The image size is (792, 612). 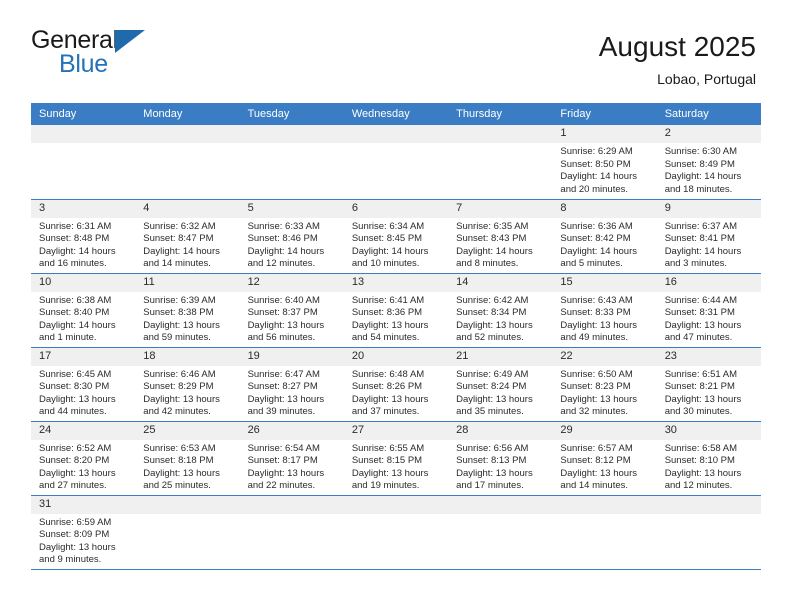 What do you see at coordinates (595, 461) in the screenshot?
I see `sunset-text: Sunset: 8:12 PM` at bounding box center [595, 461].